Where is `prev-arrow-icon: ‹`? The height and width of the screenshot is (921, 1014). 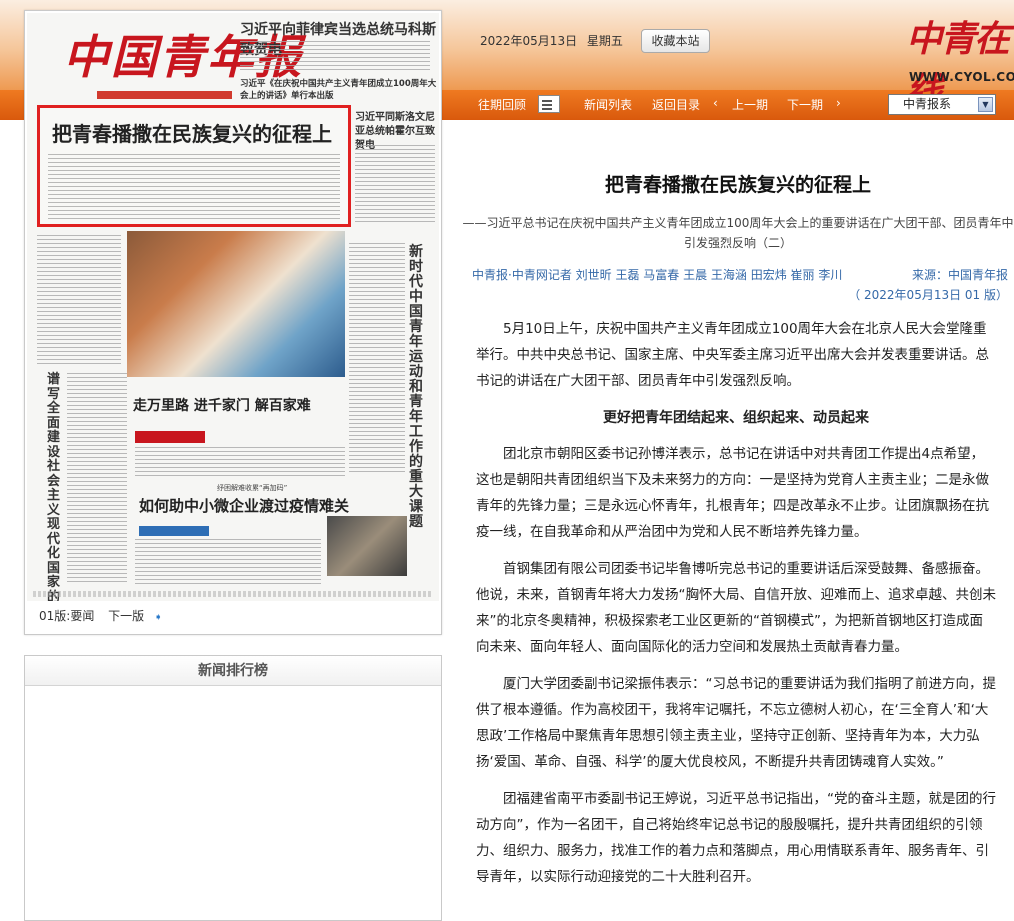
prev-arrow-icon: ‹ is located at coordinates (715, 103).